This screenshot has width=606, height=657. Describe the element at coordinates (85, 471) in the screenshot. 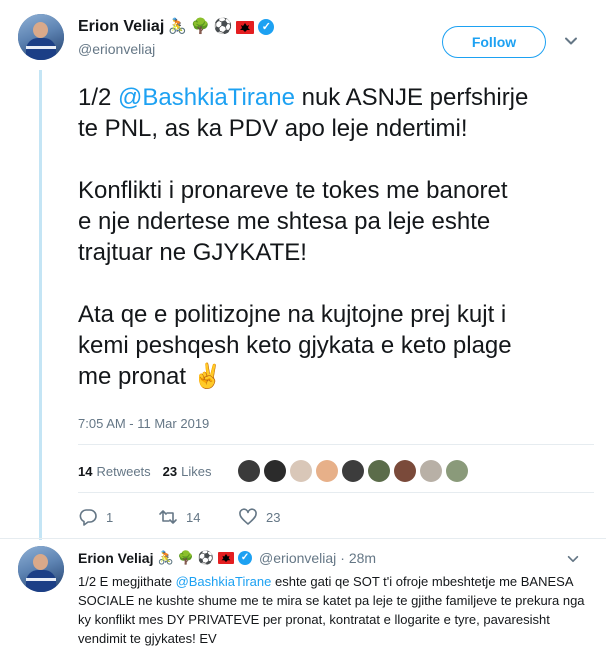

I see `retweets-count: 14` at that location.